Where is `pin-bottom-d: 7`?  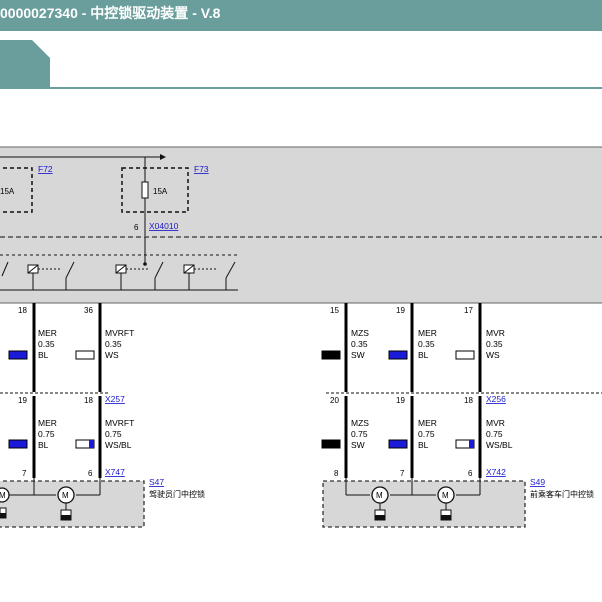
pin-bottom-d: 7 is located at coordinates (402, 473).